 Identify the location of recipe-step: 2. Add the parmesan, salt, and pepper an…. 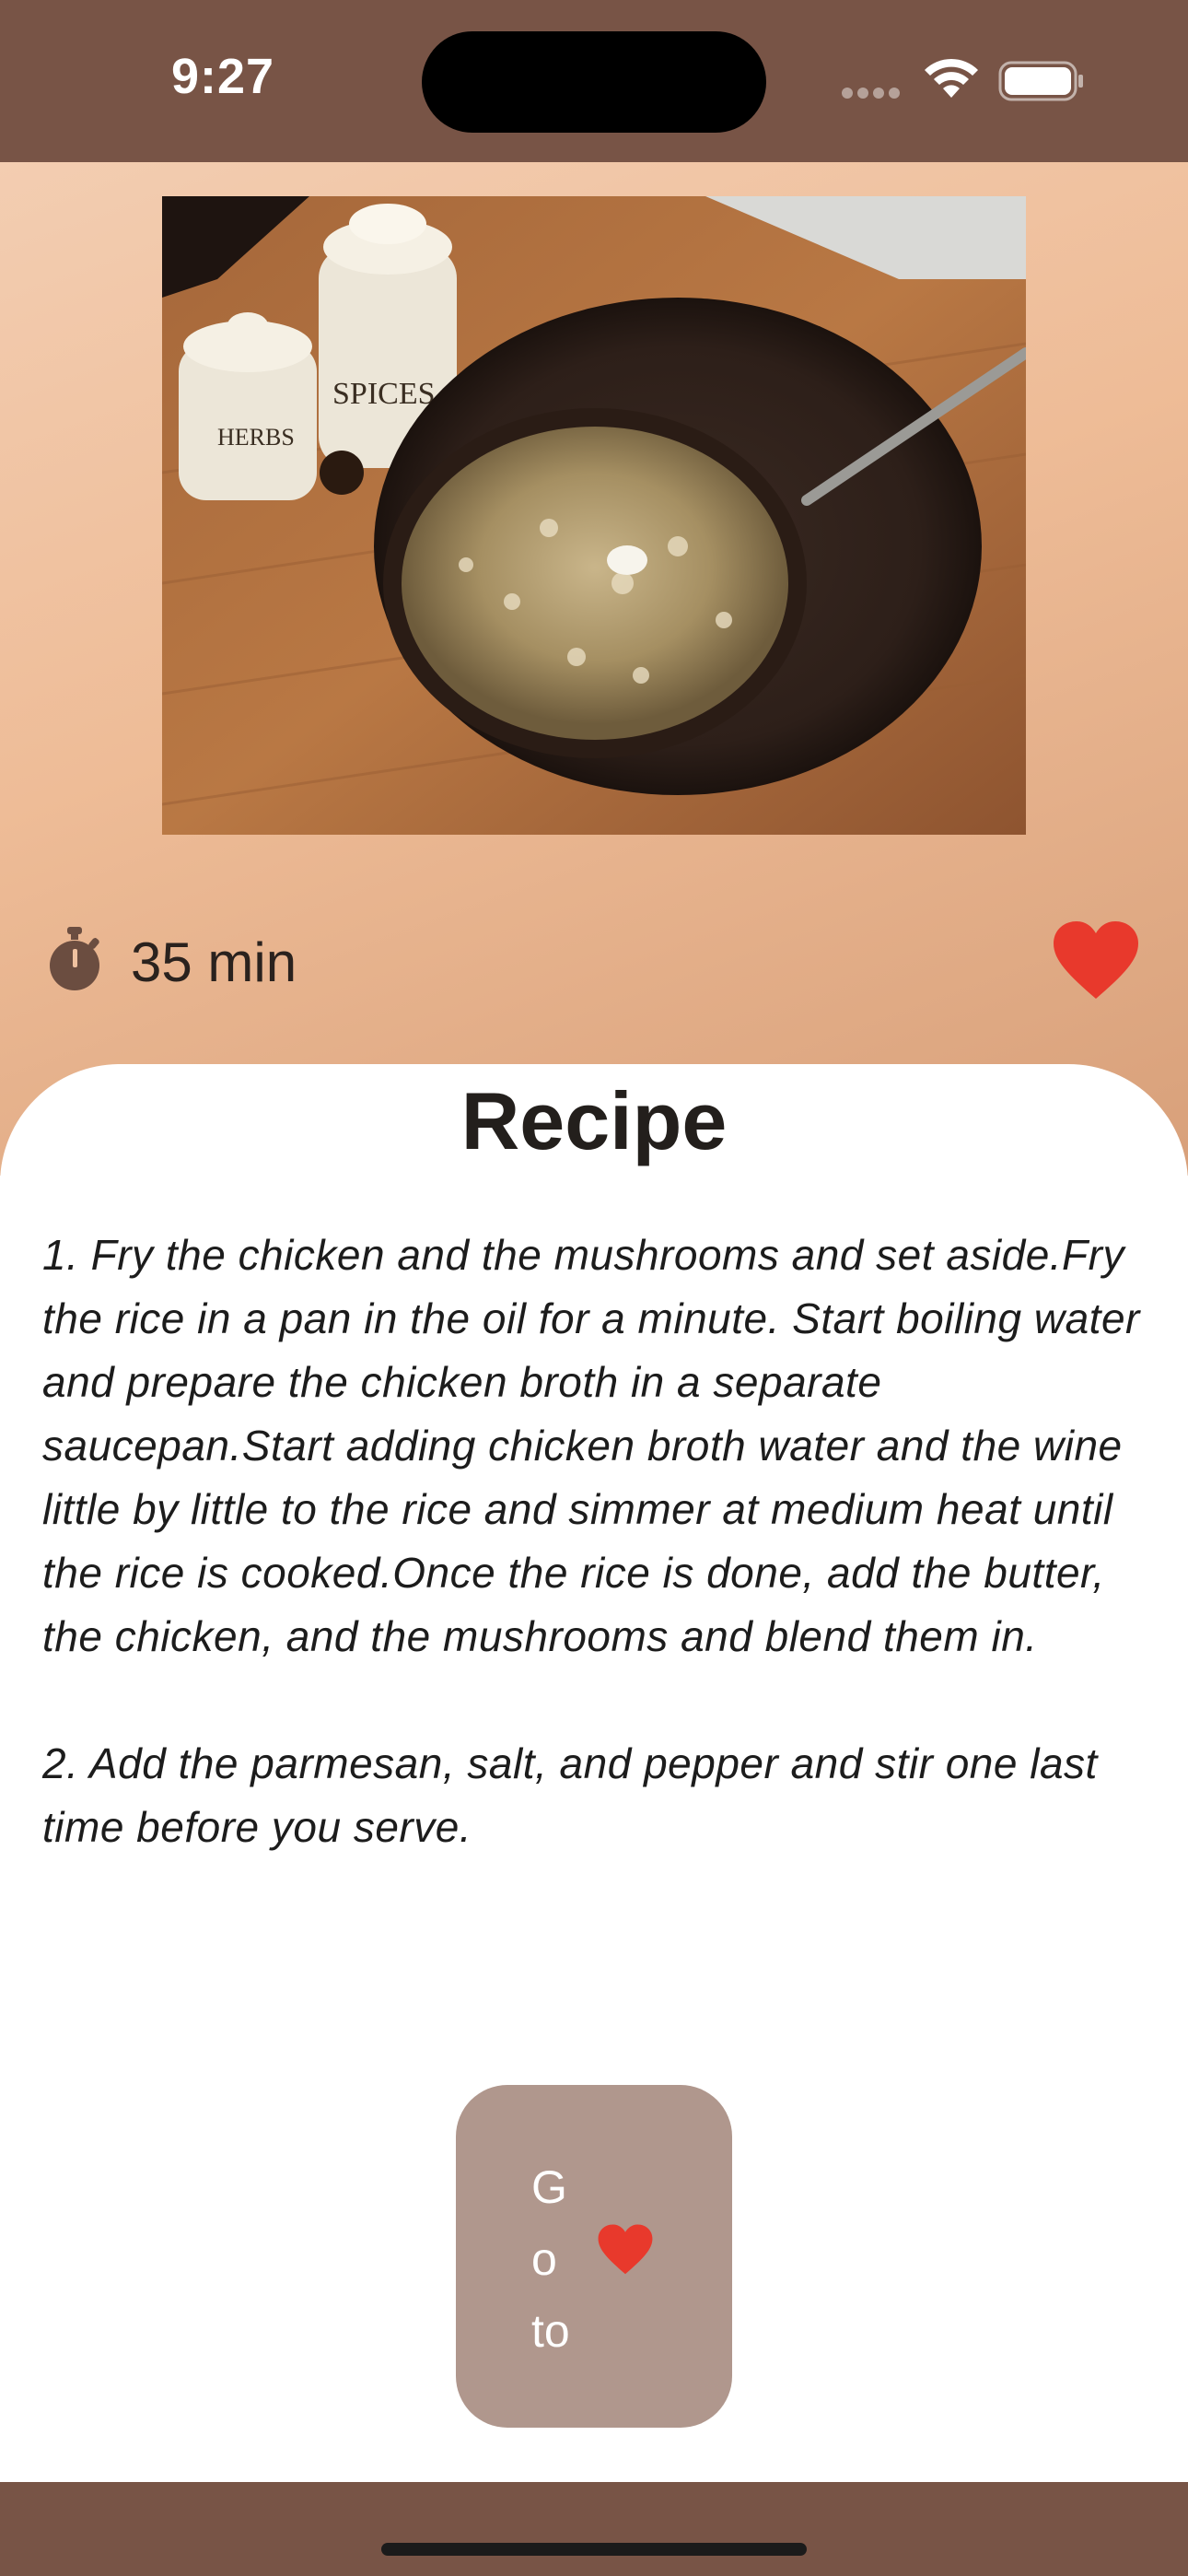
(570, 1795).